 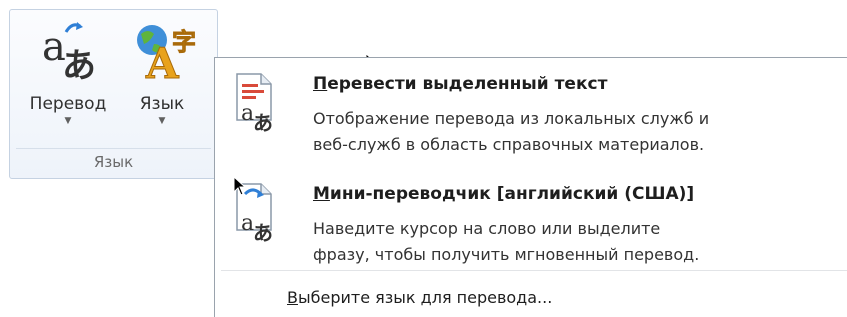 What do you see at coordinates (162, 104) in the screenshot?
I see `language-button-label: Язык` at bounding box center [162, 104].